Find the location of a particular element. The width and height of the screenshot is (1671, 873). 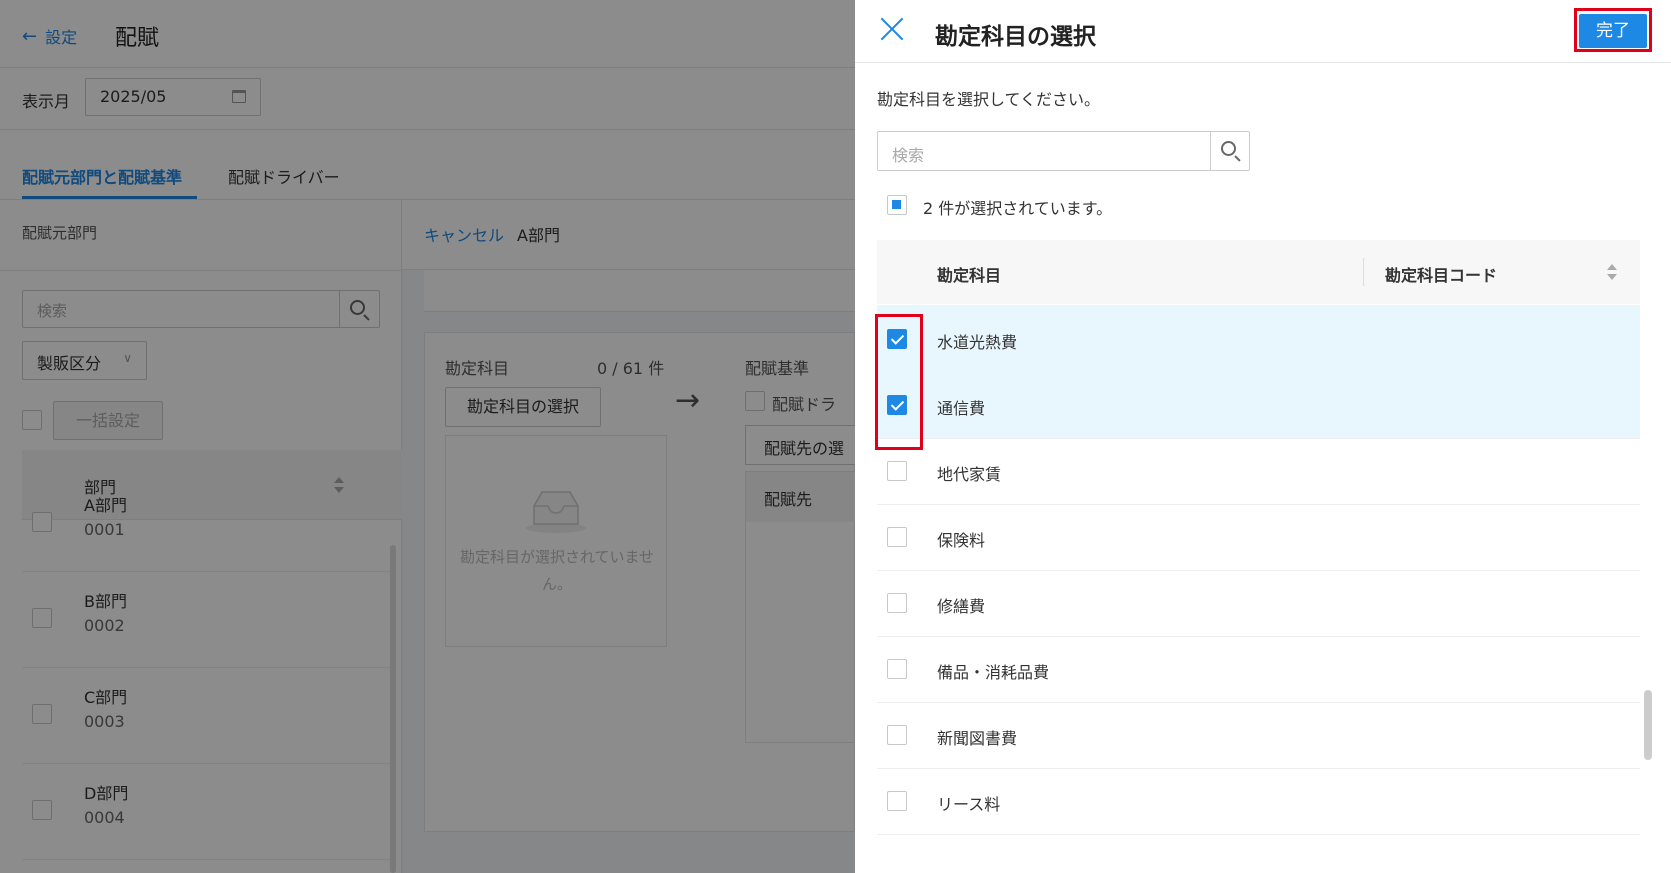

drawer-instruction: 勘定科目を選択してください。 is located at coordinates (989, 99).